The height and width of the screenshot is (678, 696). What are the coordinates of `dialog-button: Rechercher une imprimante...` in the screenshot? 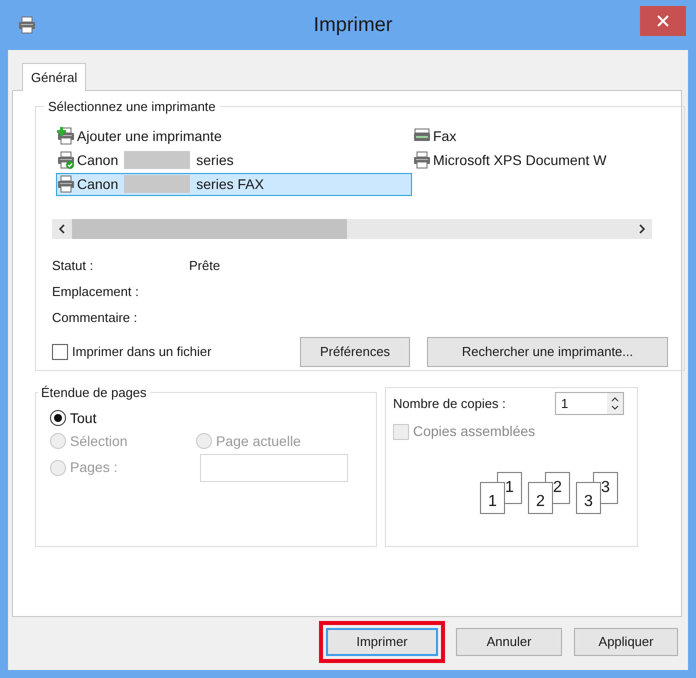 It's located at (547, 351).